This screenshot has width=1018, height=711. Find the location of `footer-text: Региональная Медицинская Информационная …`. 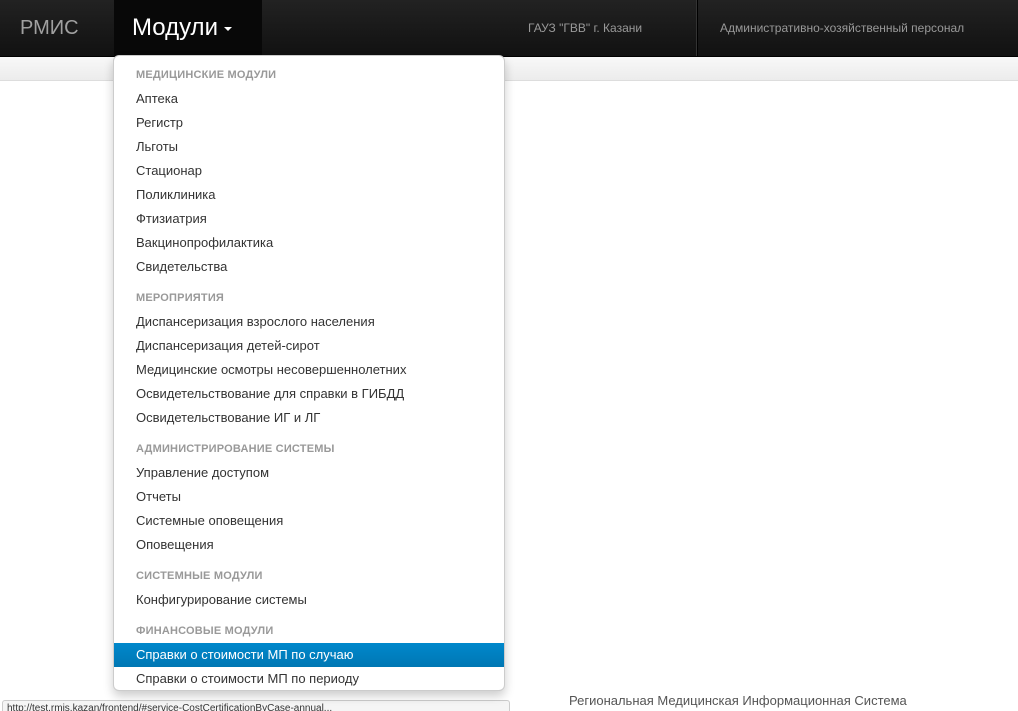

footer-text: Региональная Медицинская Информационная … is located at coordinates (738, 700).